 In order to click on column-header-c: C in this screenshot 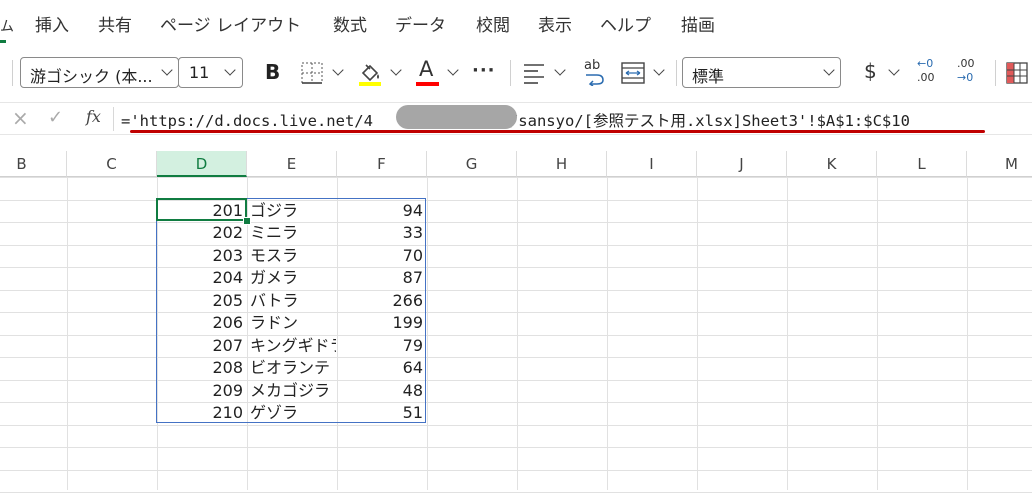, I will do `click(112, 164)`.